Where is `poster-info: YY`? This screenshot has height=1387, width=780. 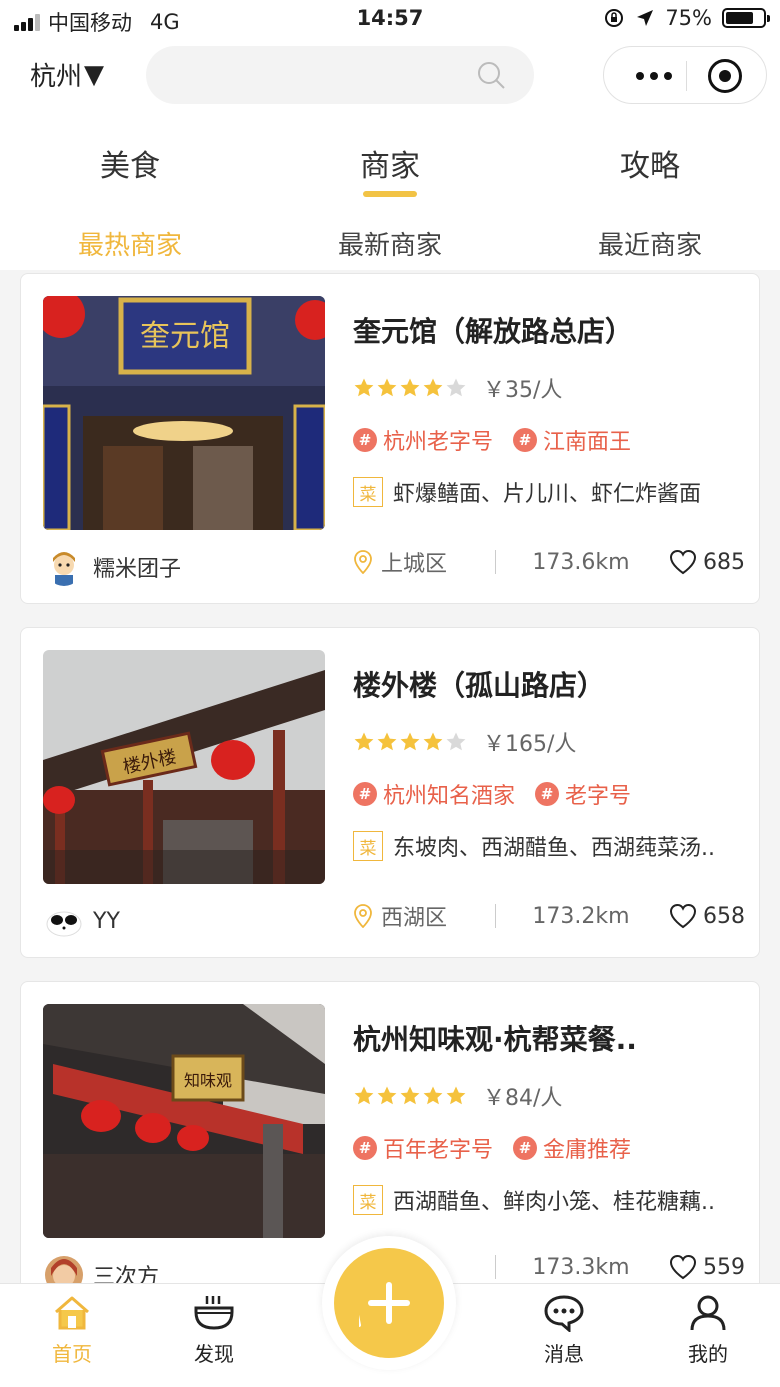 poster-info: YY is located at coordinates (82, 921).